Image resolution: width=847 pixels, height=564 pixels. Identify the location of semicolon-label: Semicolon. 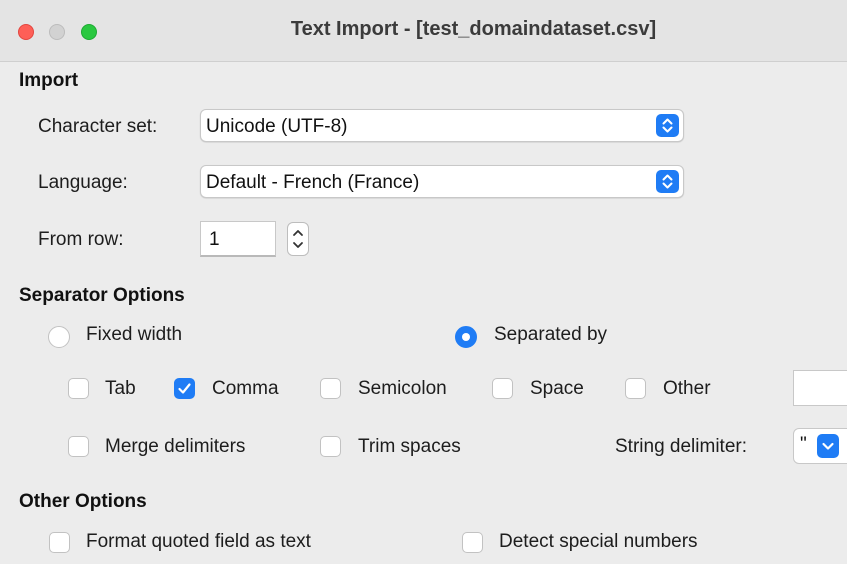
(402, 389).